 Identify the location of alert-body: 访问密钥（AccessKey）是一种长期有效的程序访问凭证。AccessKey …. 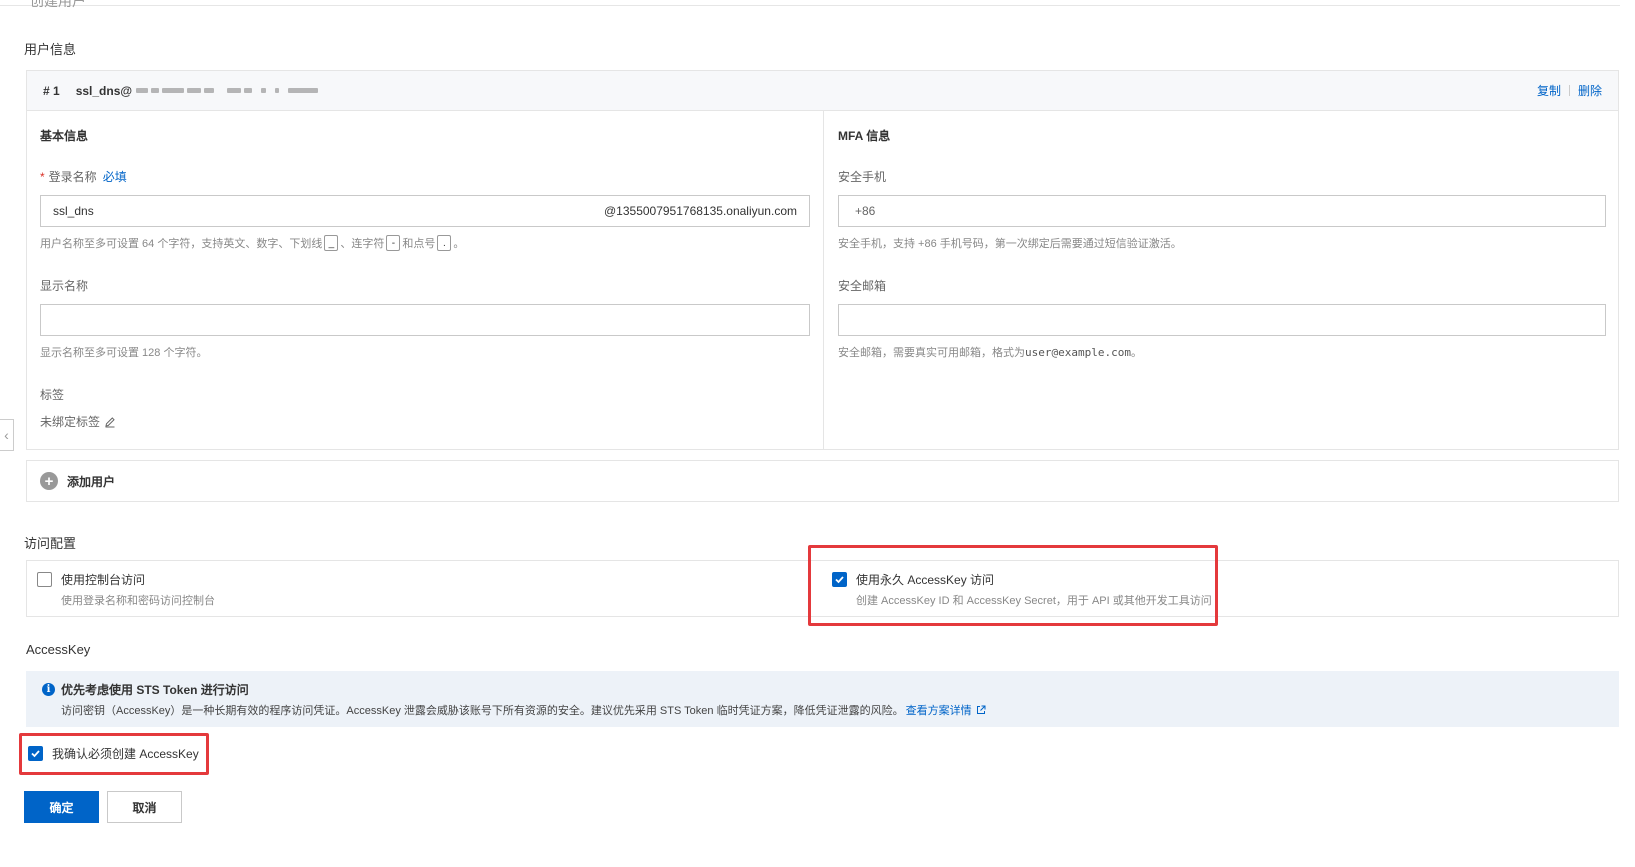
(482, 711).